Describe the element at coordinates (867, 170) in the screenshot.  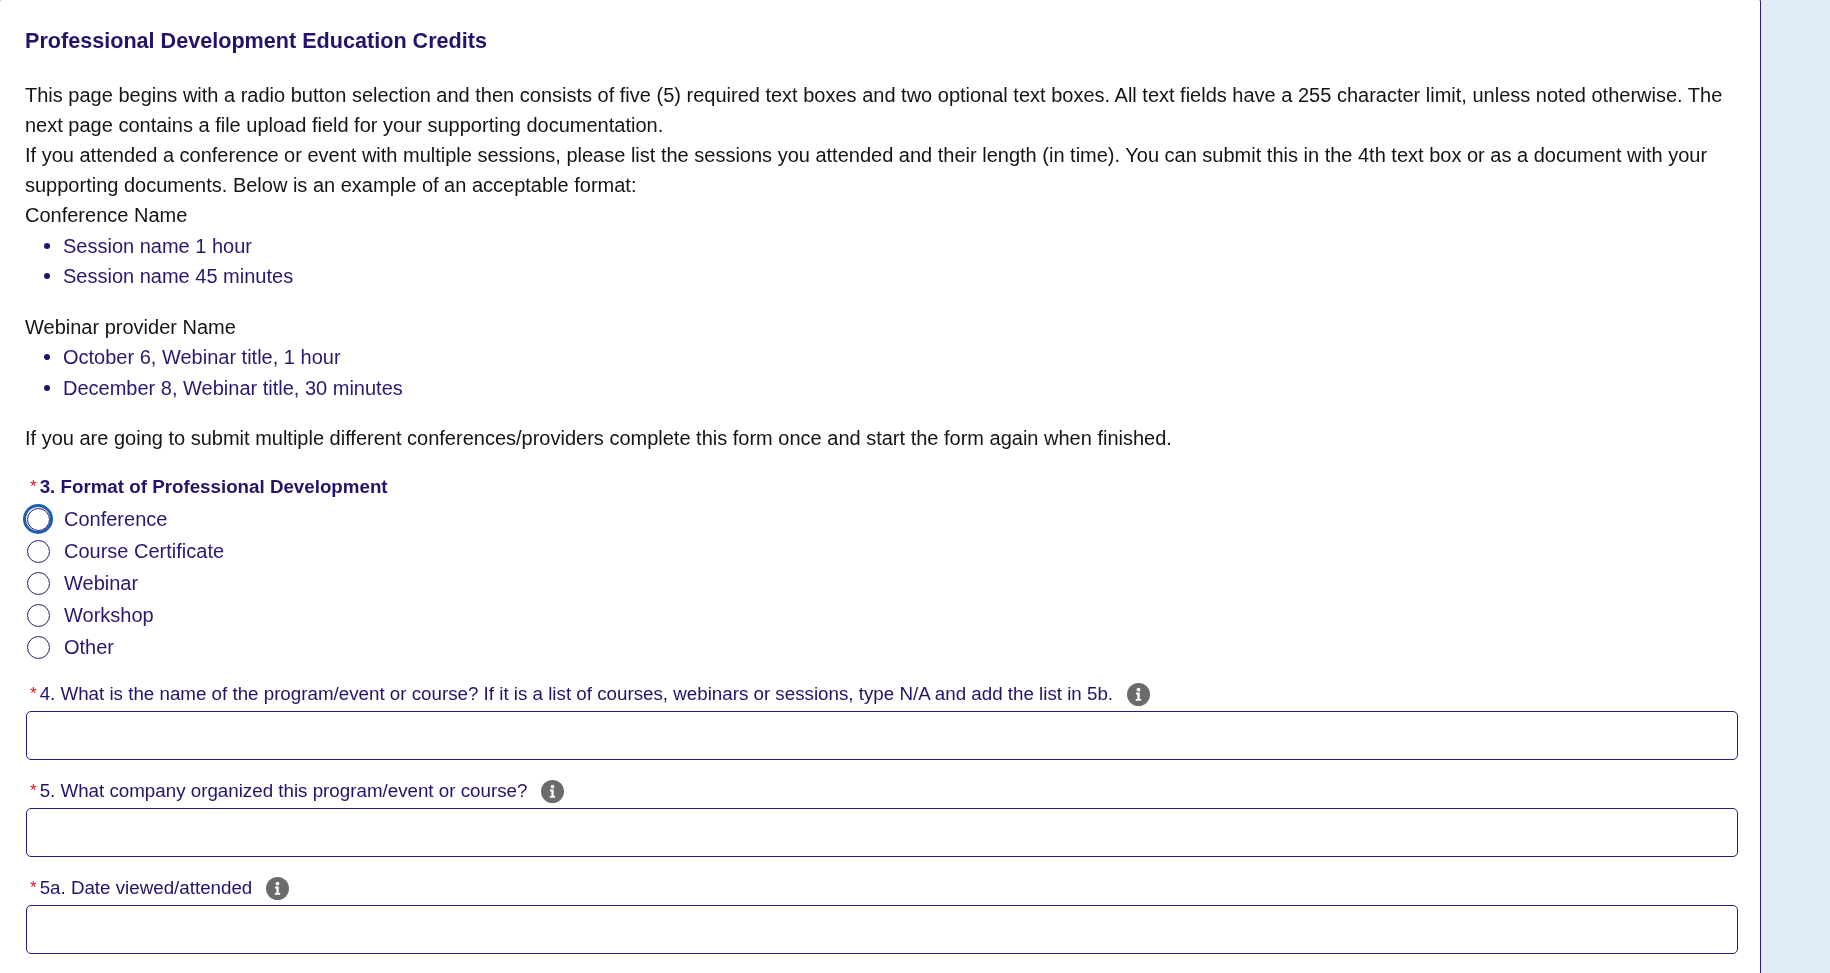
I see `intro-text: If you attended a conference or event with multiple sessions, please list the sessions you attended and their length (in time). You can submit this in the 4th text box or as a document with your supporting documents. Below is an example of an acceptable format:` at that location.